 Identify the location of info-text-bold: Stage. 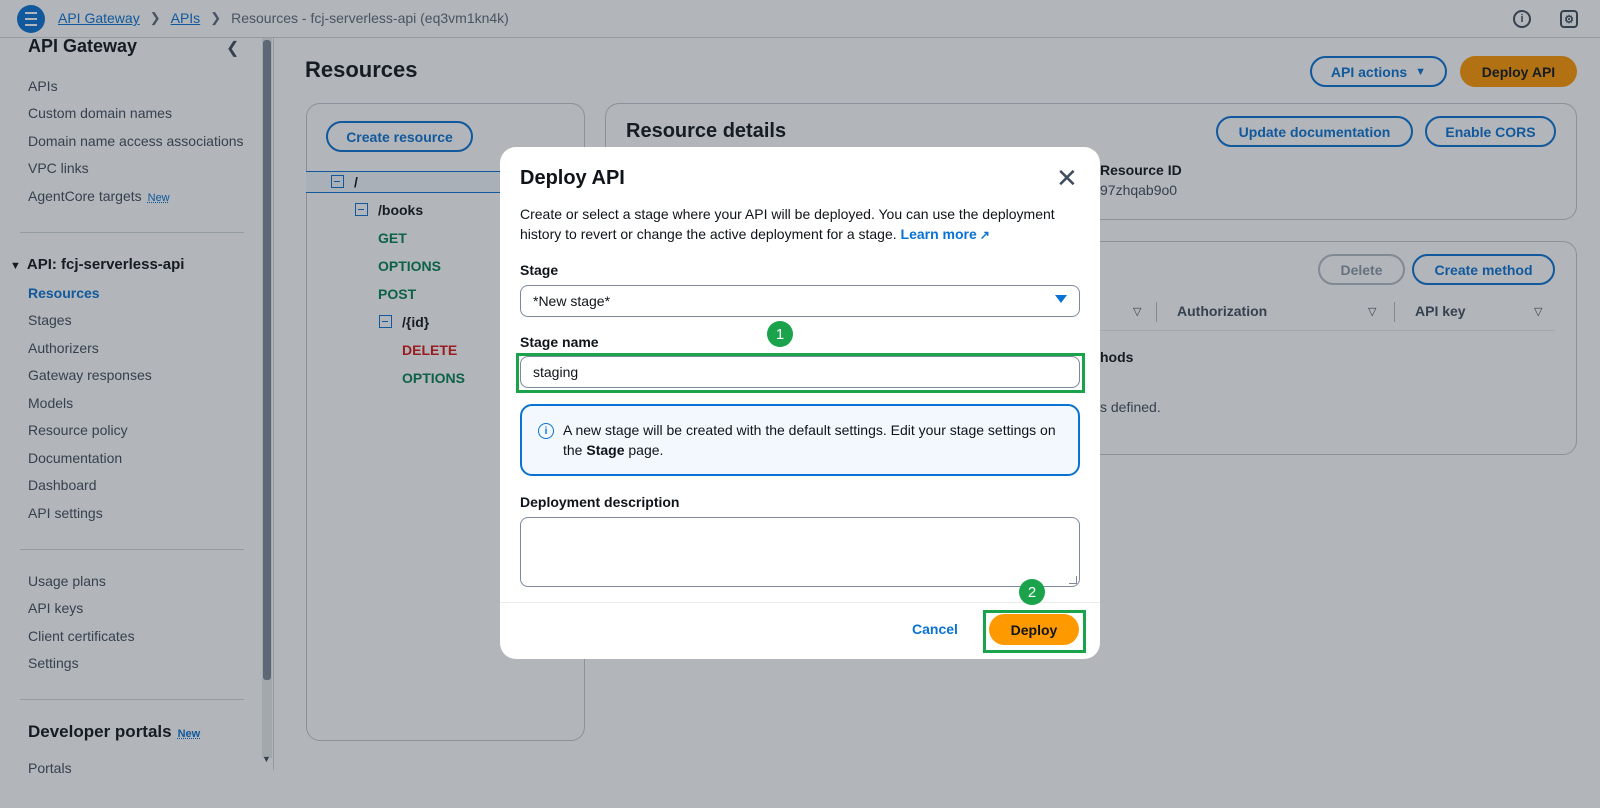
(605, 450).